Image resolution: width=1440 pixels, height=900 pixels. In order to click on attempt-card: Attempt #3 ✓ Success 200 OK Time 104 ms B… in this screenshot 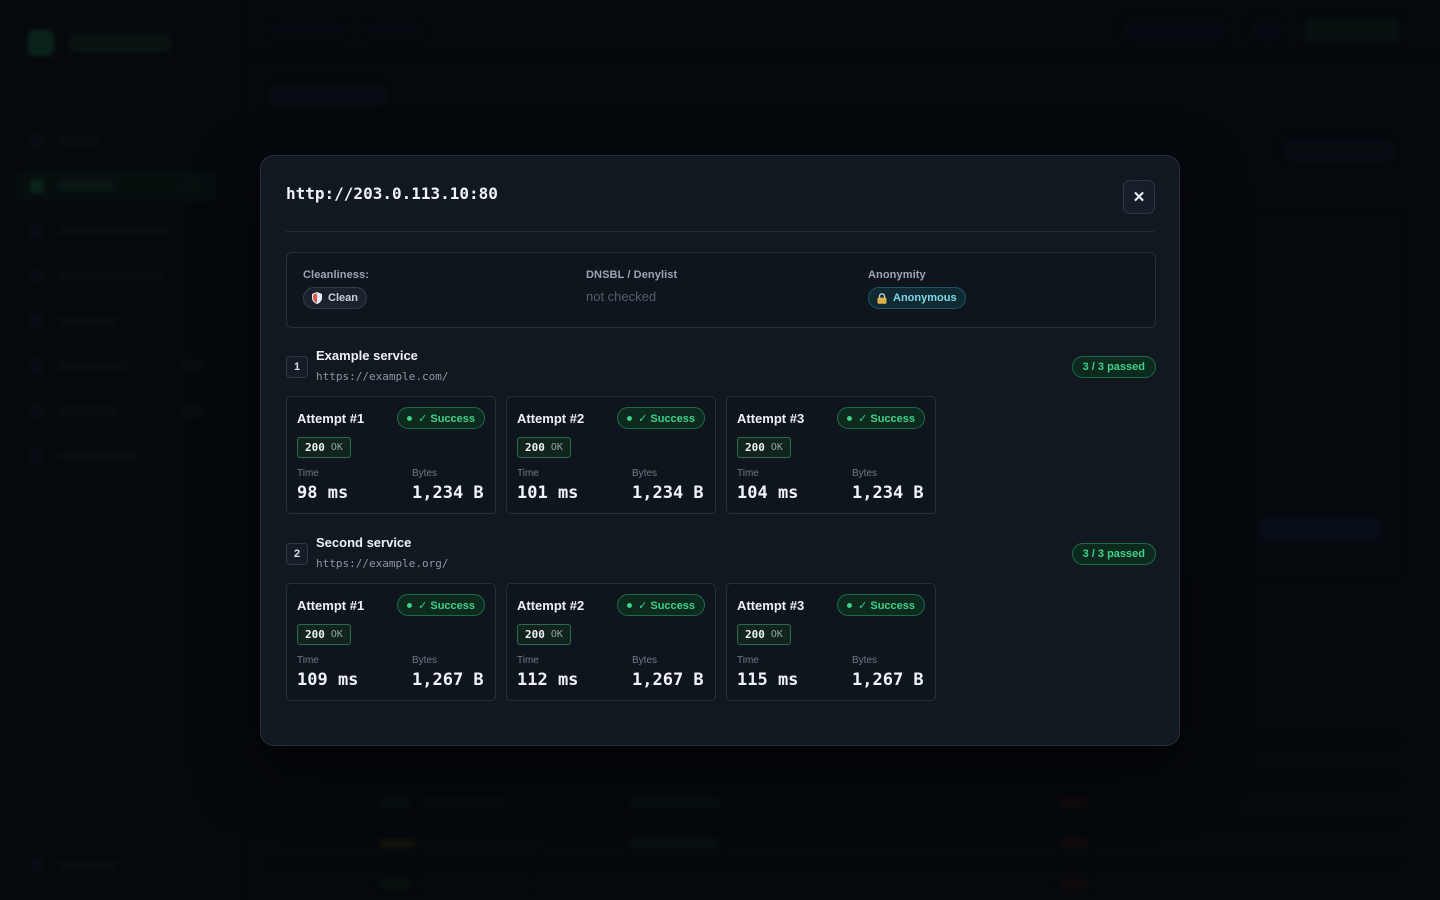, I will do `click(831, 455)`.